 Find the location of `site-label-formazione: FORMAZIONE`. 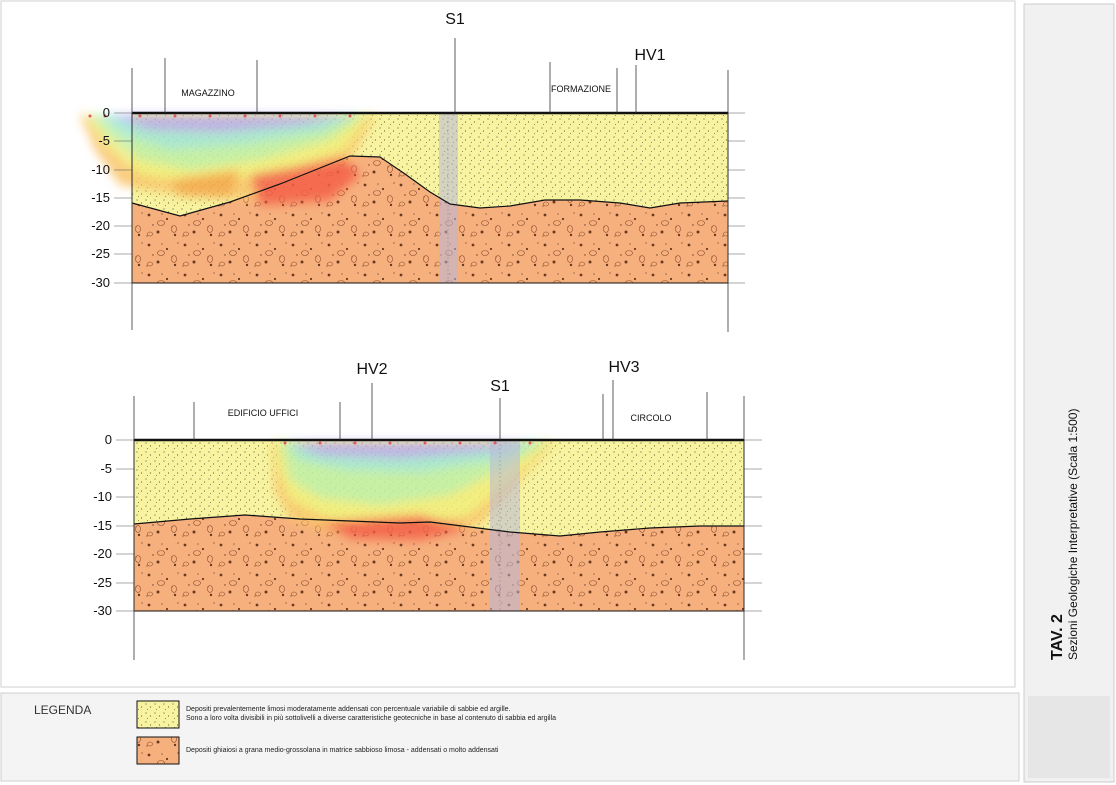

site-label-formazione: FORMAZIONE is located at coordinates (581, 89).